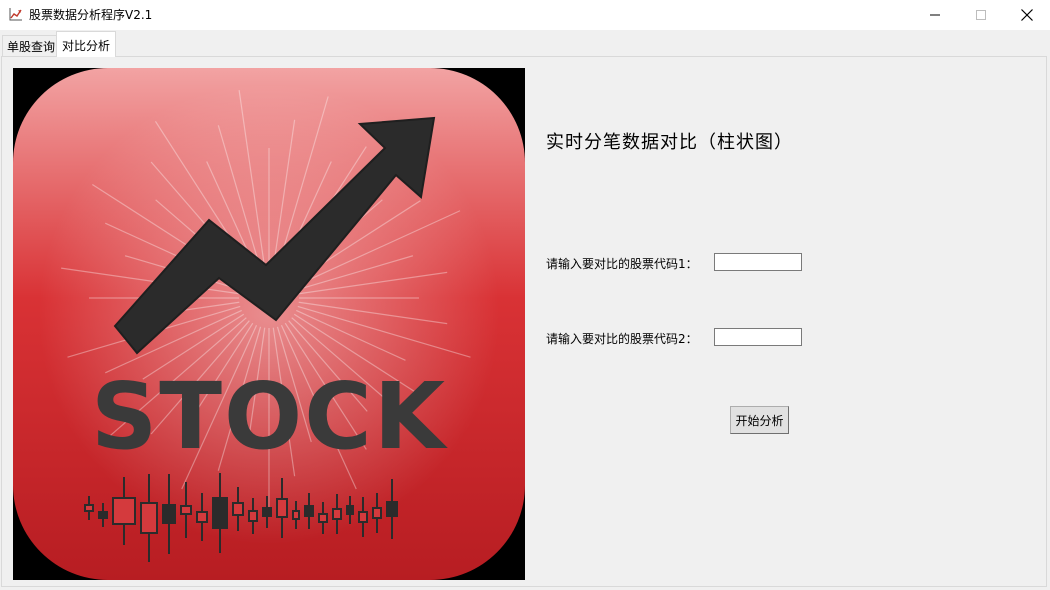 This screenshot has height=590, width=1050. I want to click on panel-heading: 实时分笔数据对比（柱状图）, so click(669, 142).